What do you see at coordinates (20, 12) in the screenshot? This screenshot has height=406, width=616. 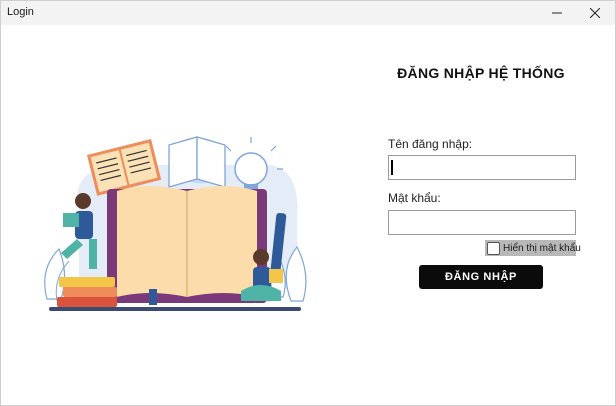 I see `window-title: Login` at bounding box center [20, 12].